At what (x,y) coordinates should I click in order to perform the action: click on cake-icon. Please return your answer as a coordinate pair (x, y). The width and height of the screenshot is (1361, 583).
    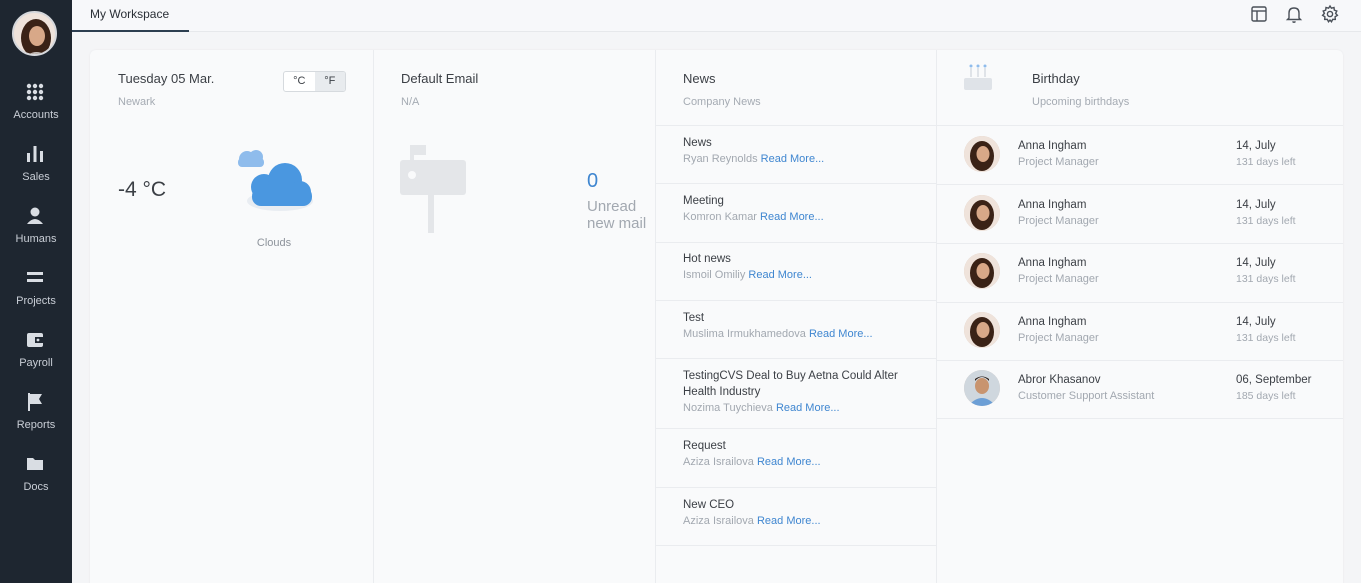
    Looking at the image, I should click on (978, 77).